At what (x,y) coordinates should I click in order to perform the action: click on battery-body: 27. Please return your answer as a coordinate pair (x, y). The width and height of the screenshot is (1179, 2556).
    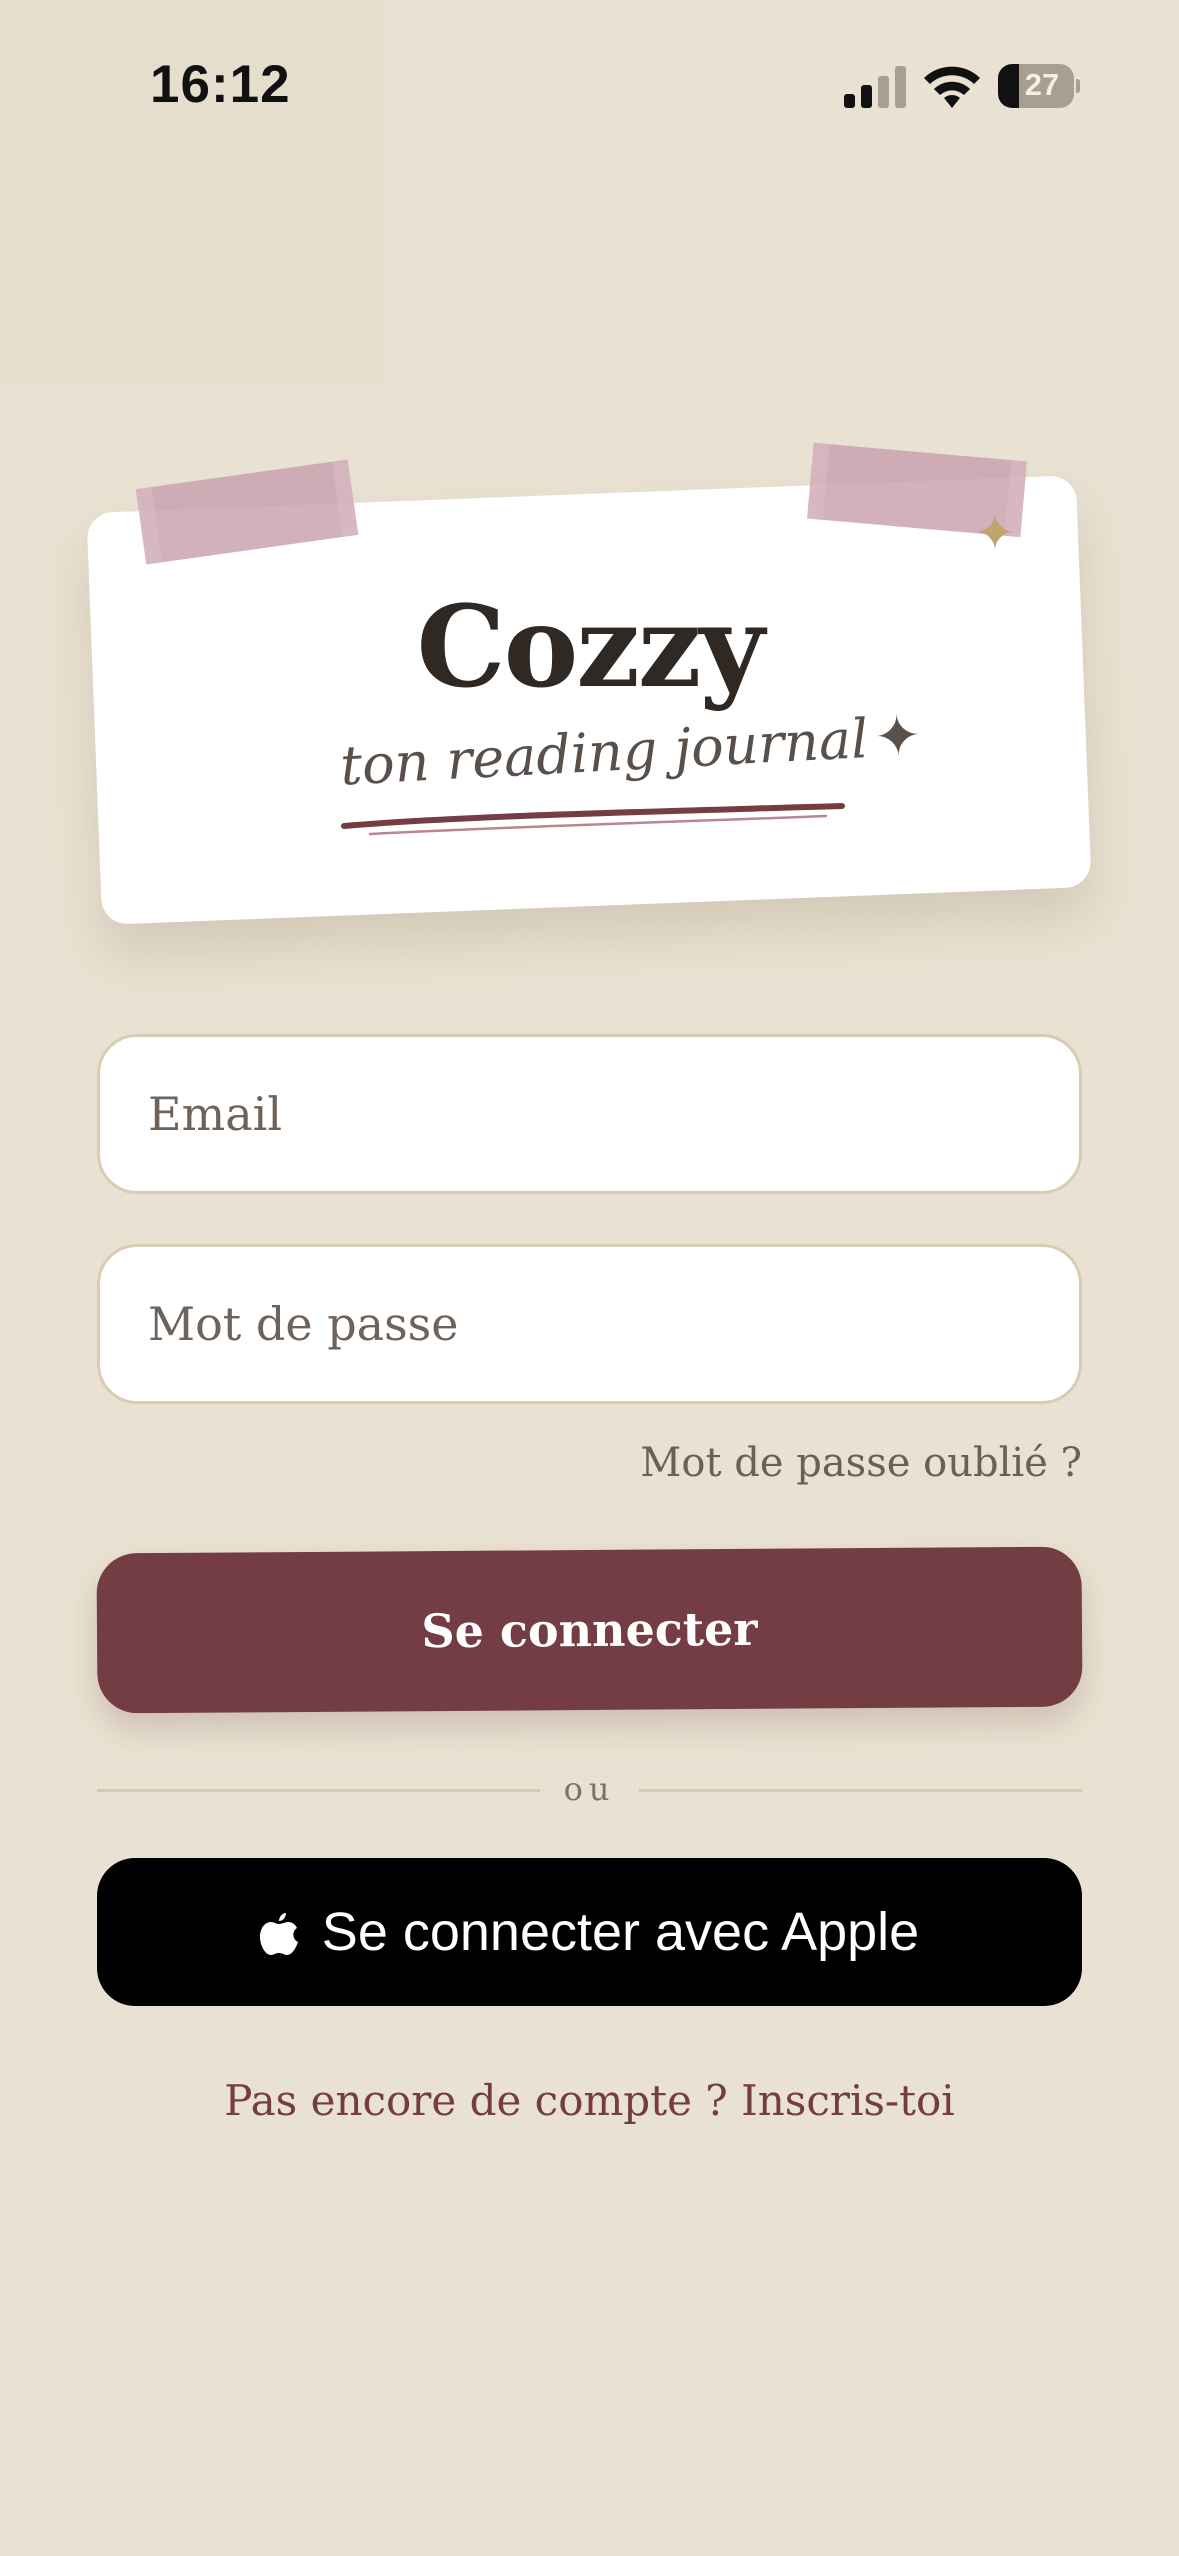
    Looking at the image, I should click on (1036, 86).